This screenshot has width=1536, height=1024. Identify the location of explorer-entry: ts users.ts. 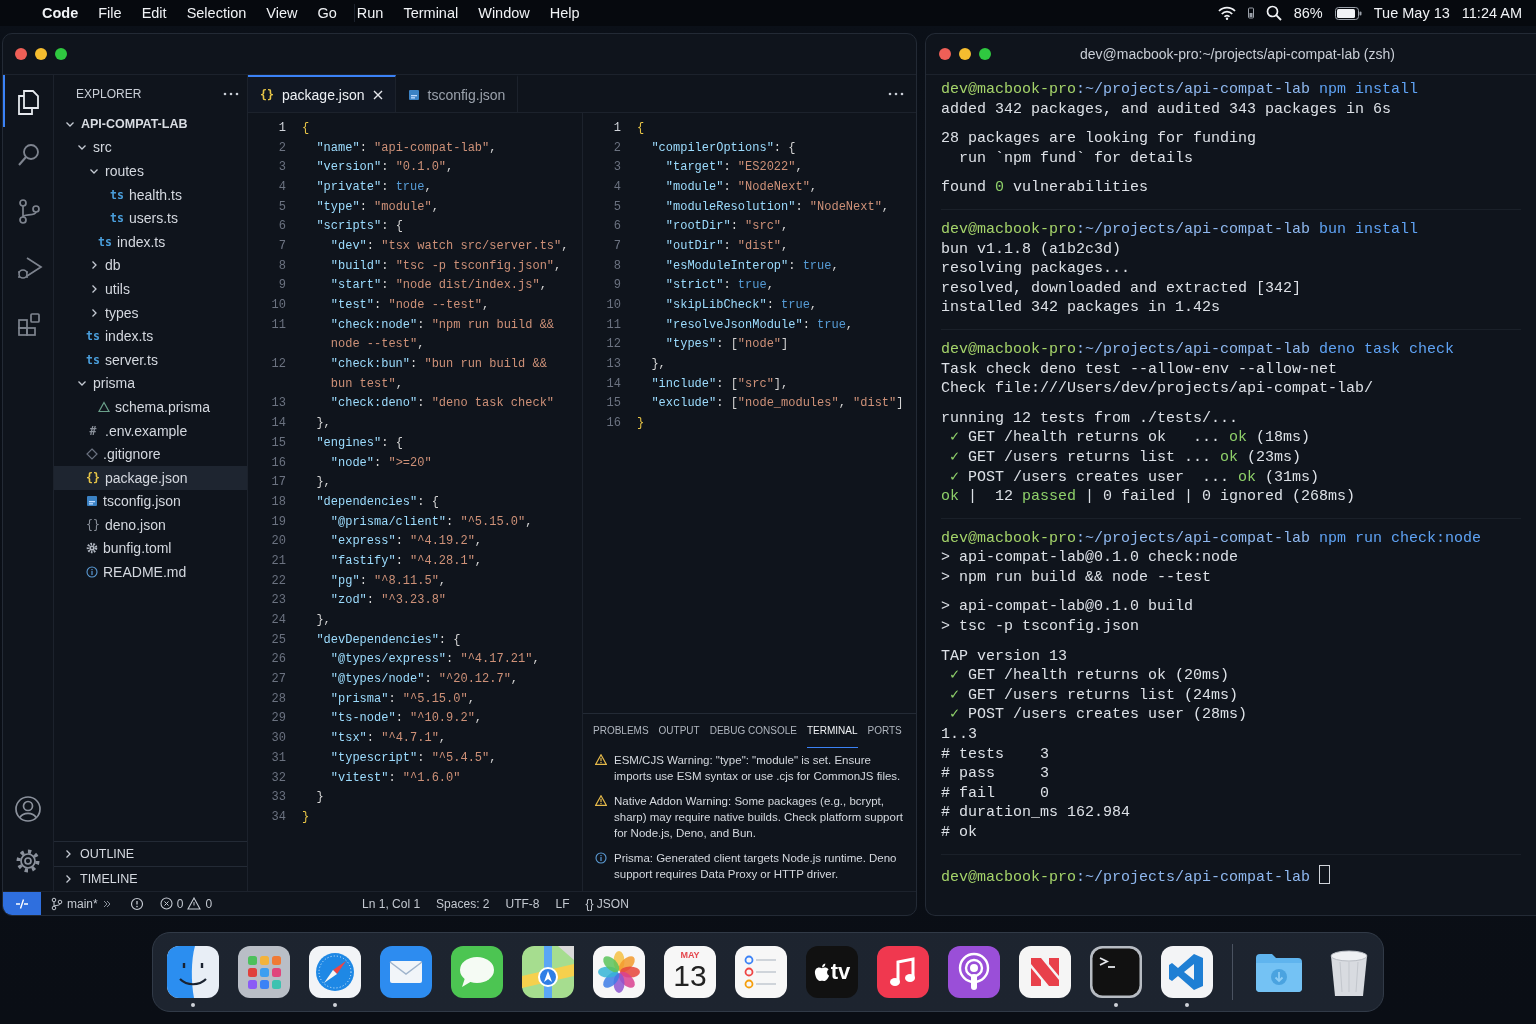
(150, 218).